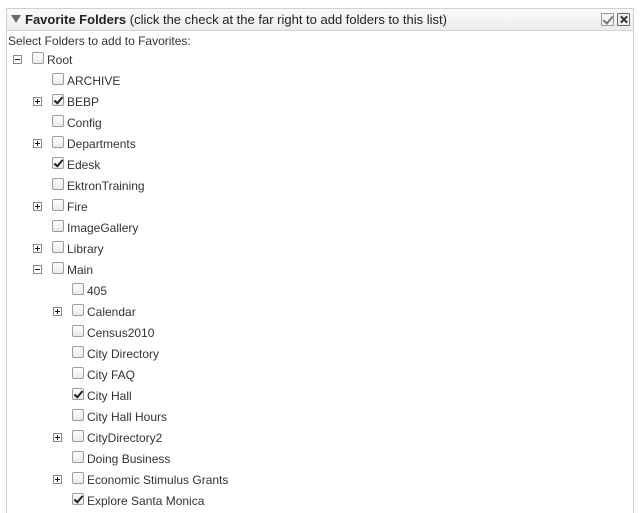  Describe the element at coordinates (307, 292) in the screenshot. I see `tree-row: 405` at that location.